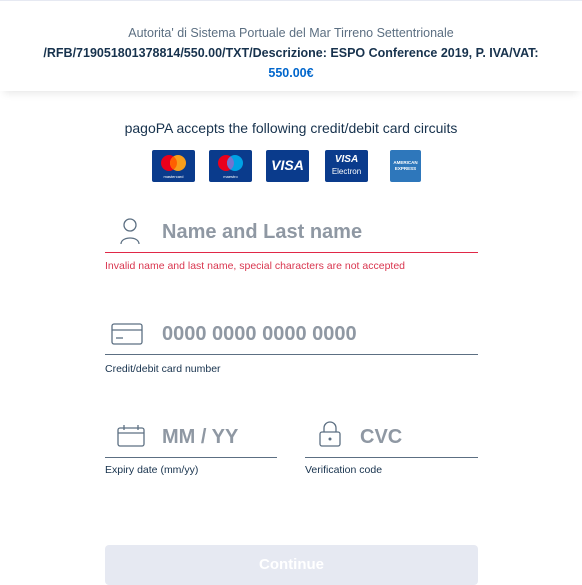 The height and width of the screenshot is (585, 582). Describe the element at coordinates (346, 159) in the screenshot. I see `visa-electron-top: VISA` at that location.